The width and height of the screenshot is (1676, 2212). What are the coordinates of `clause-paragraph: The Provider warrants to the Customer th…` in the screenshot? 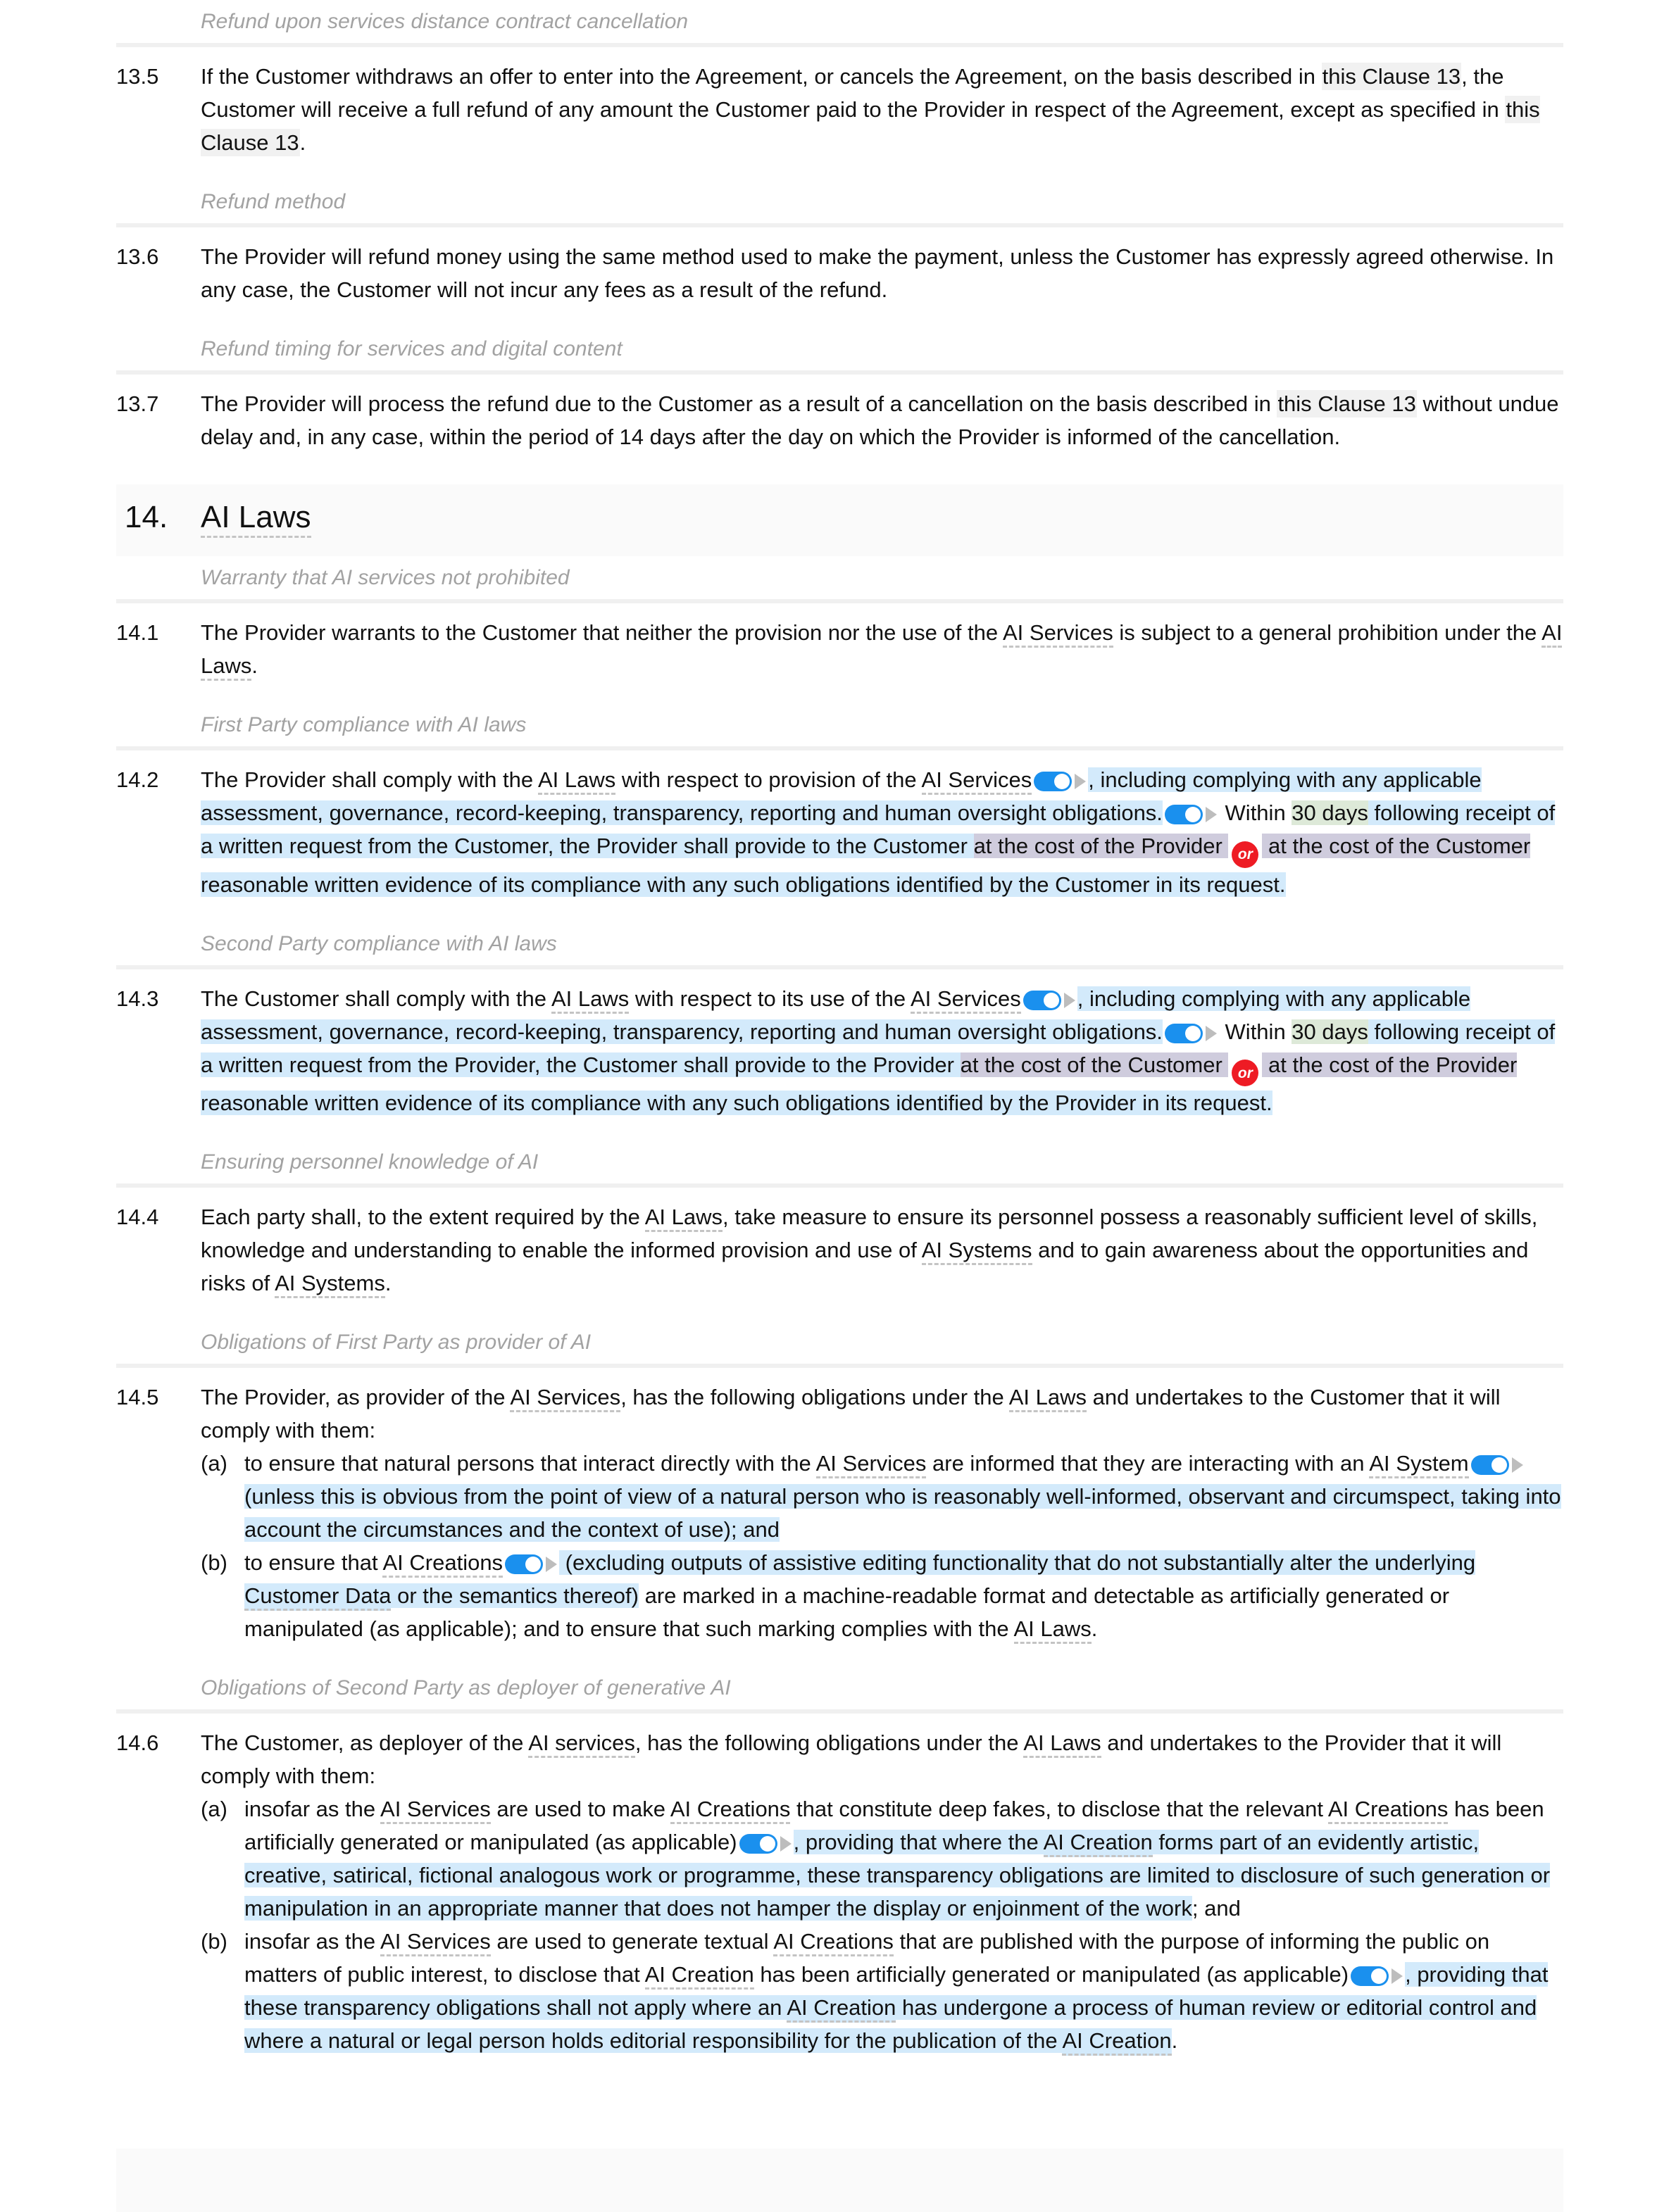 It's located at (882, 649).